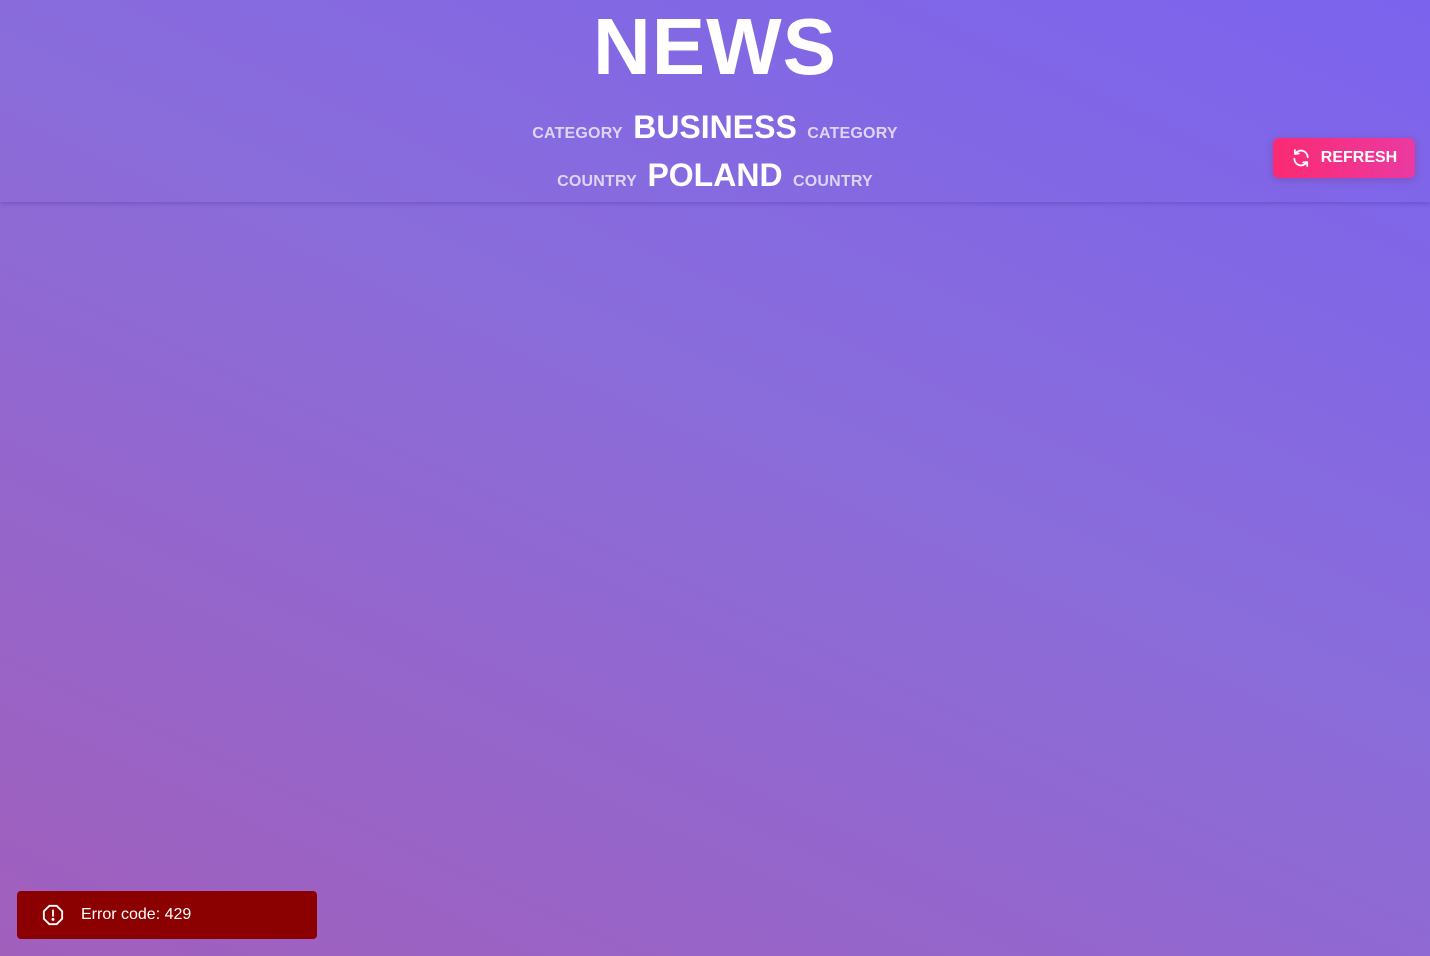 This screenshot has height=956, width=1430. I want to click on country-next-option: COUNTRY, so click(833, 181).